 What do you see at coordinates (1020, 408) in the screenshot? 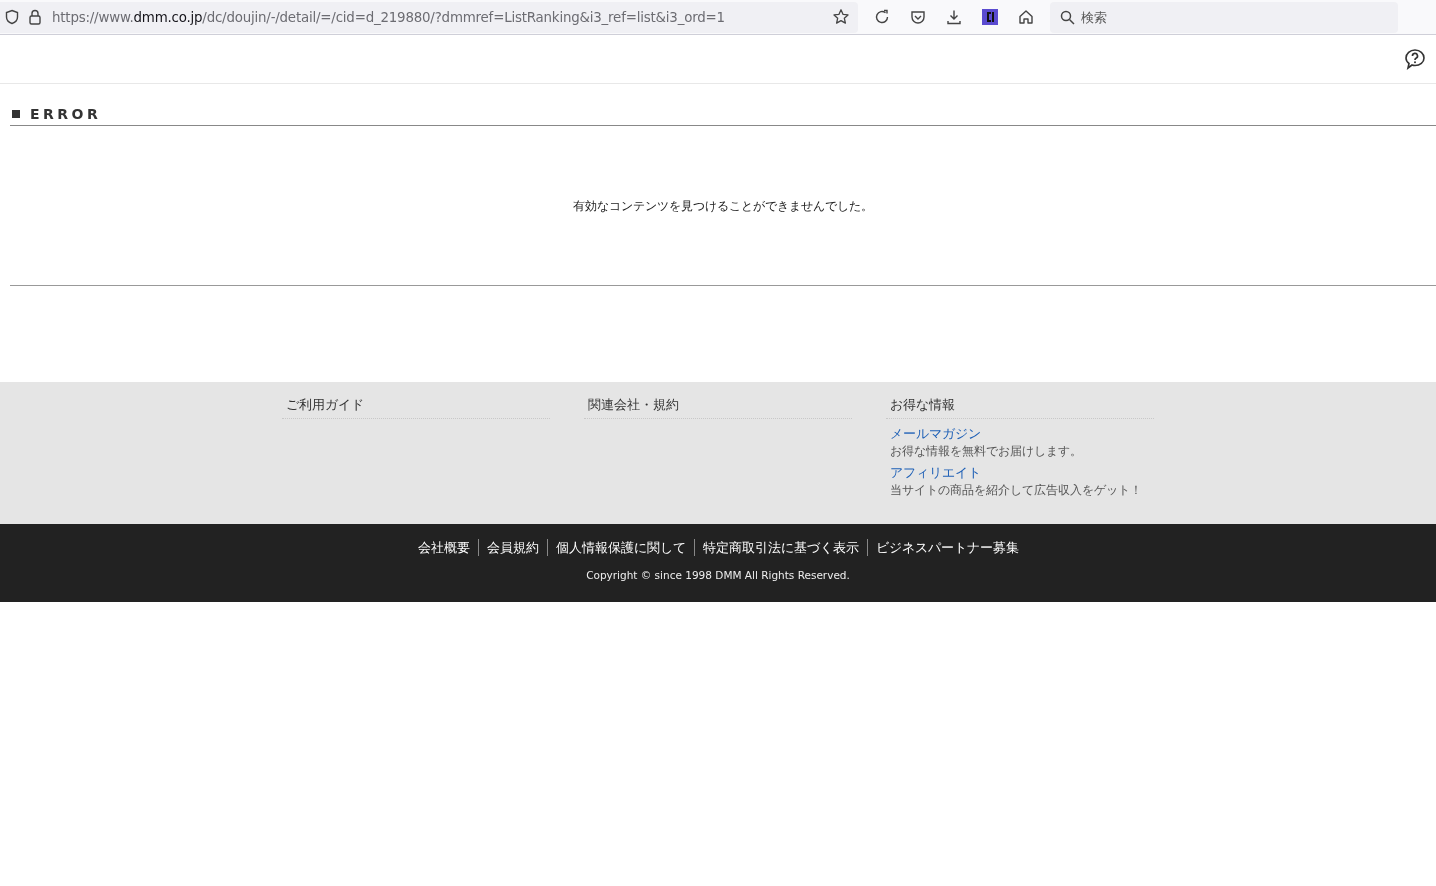
I see `footer-column-heading: お得な情報` at bounding box center [1020, 408].